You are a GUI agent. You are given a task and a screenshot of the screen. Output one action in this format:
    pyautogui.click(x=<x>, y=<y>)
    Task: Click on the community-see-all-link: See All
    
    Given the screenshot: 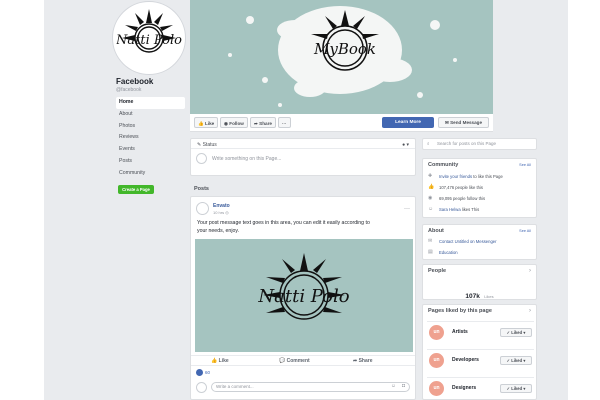 What is the action you would take?
    pyautogui.click(x=525, y=165)
    